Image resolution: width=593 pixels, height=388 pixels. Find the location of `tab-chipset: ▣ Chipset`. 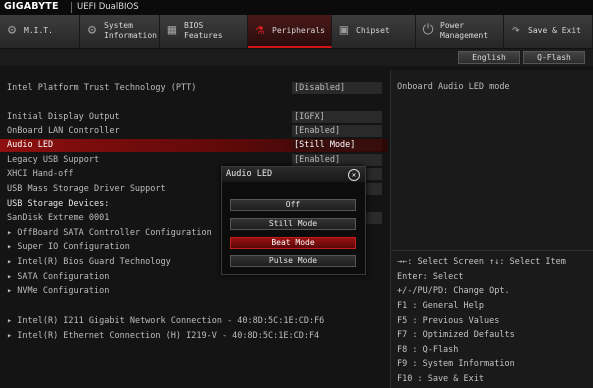

tab-chipset: ▣ Chipset is located at coordinates (374, 31).